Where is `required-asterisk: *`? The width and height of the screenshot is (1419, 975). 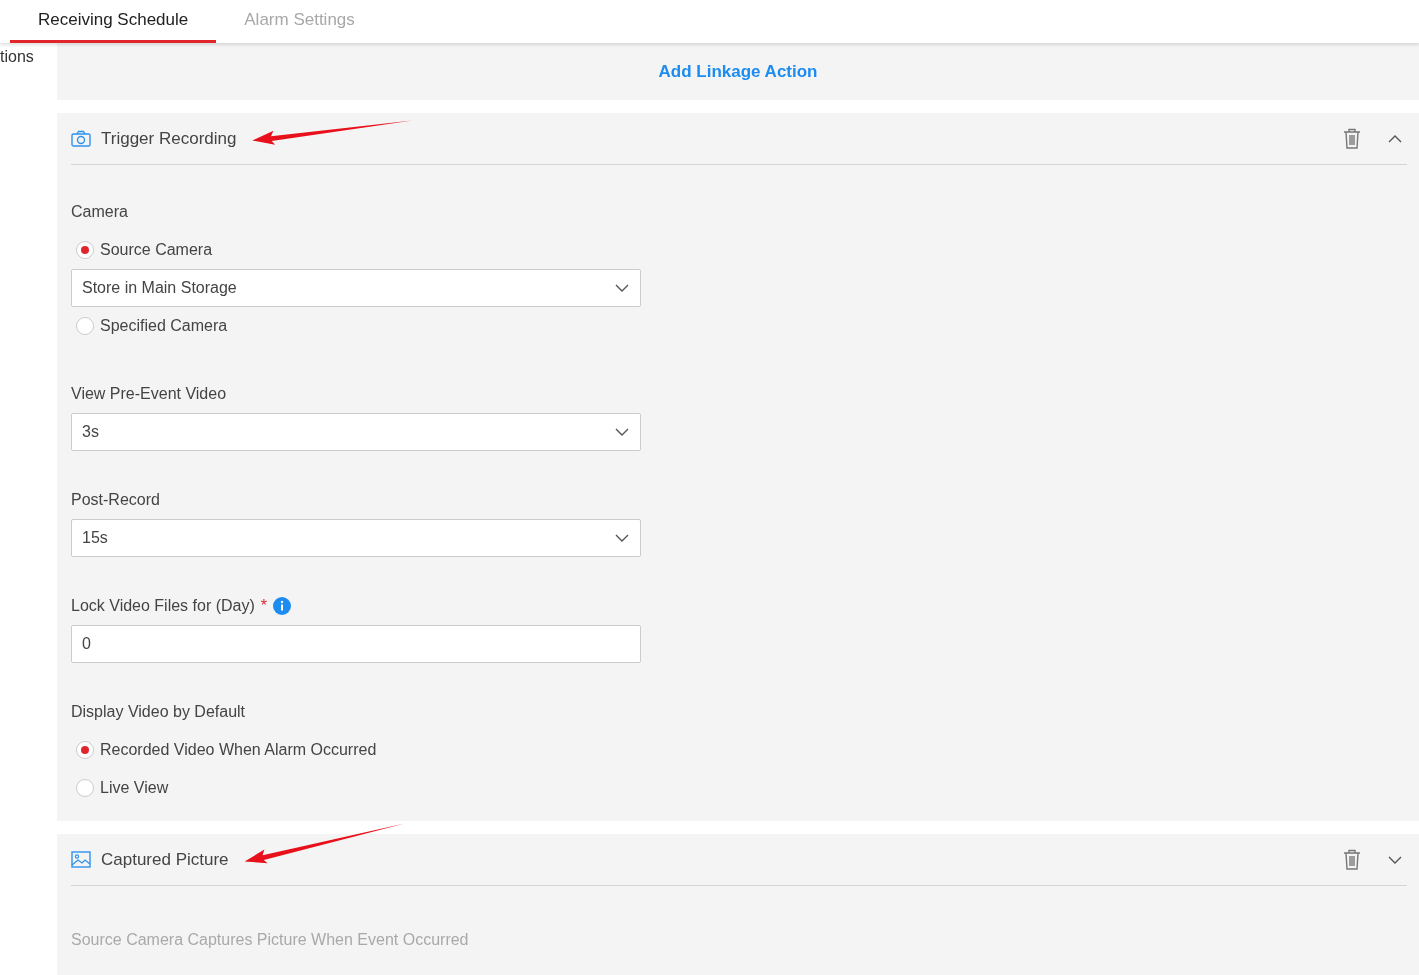 required-asterisk: * is located at coordinates (263, 606).